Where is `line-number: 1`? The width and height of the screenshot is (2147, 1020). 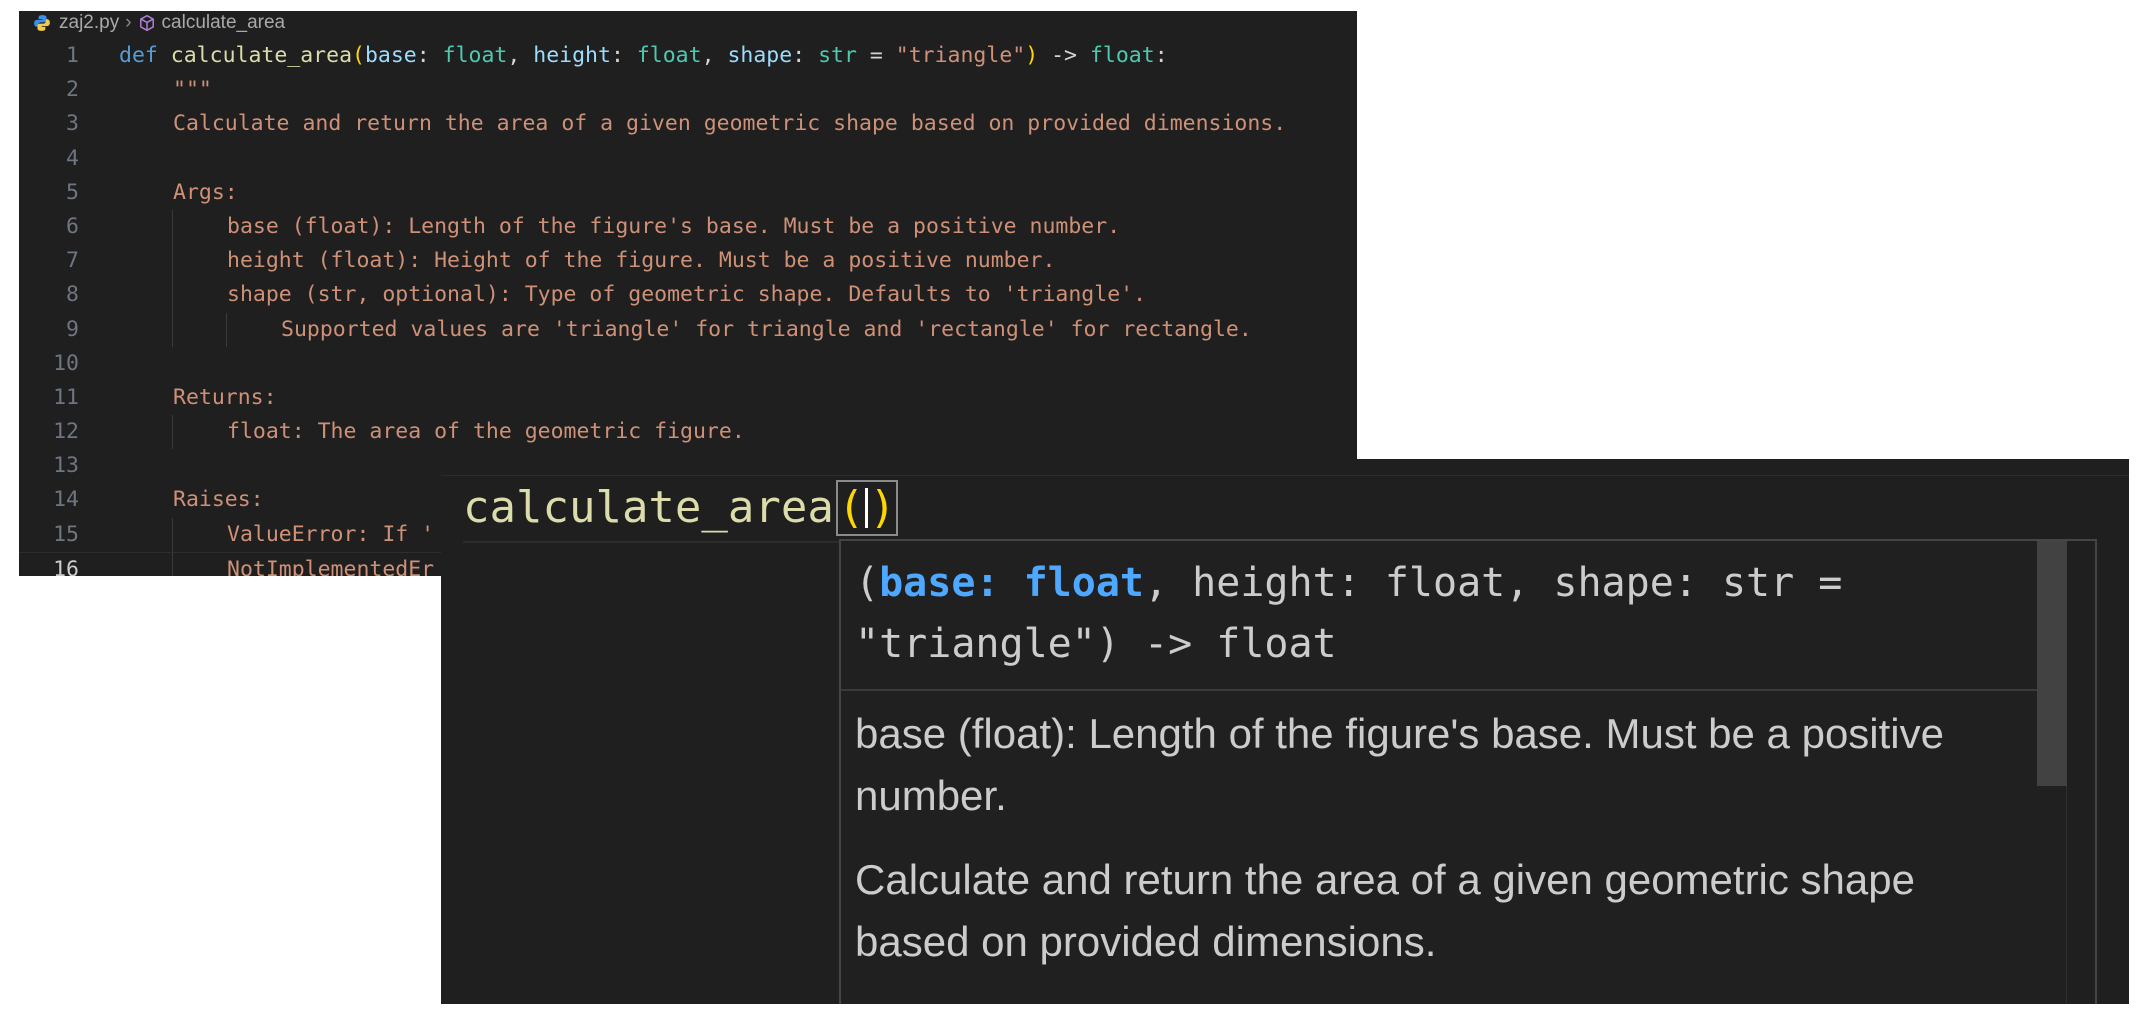 line-number: 1 is located at coordinates (72, 55).